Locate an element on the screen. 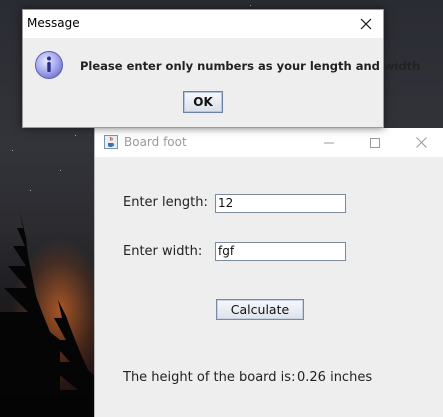  close-button is located at coordinates (420, 142).